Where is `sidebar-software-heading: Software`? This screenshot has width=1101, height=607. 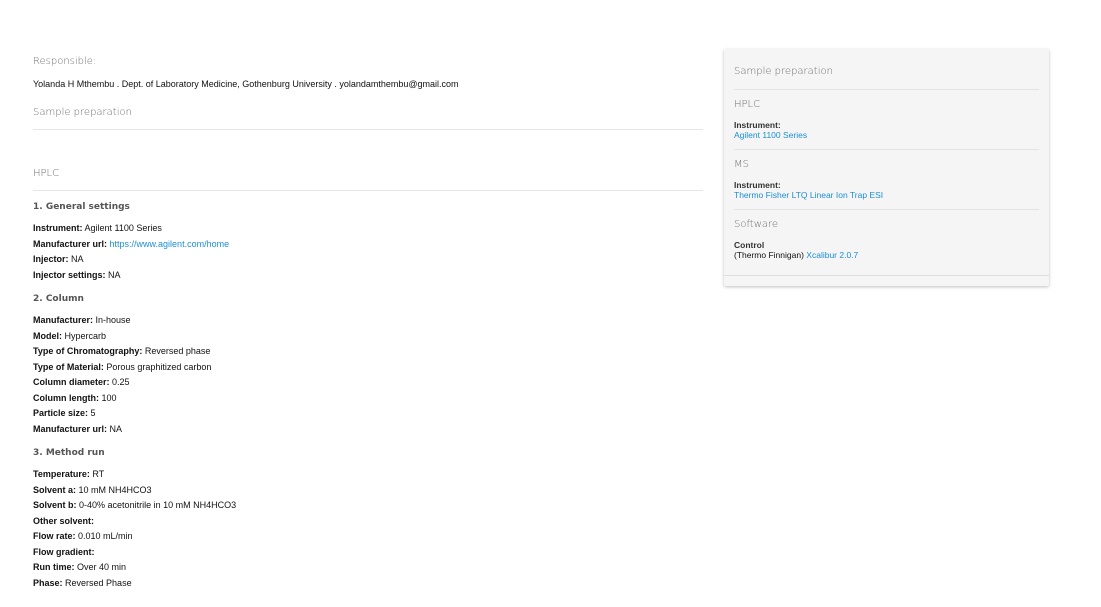
sidebar-software-heading: Software is located at coordinates (756, 224).